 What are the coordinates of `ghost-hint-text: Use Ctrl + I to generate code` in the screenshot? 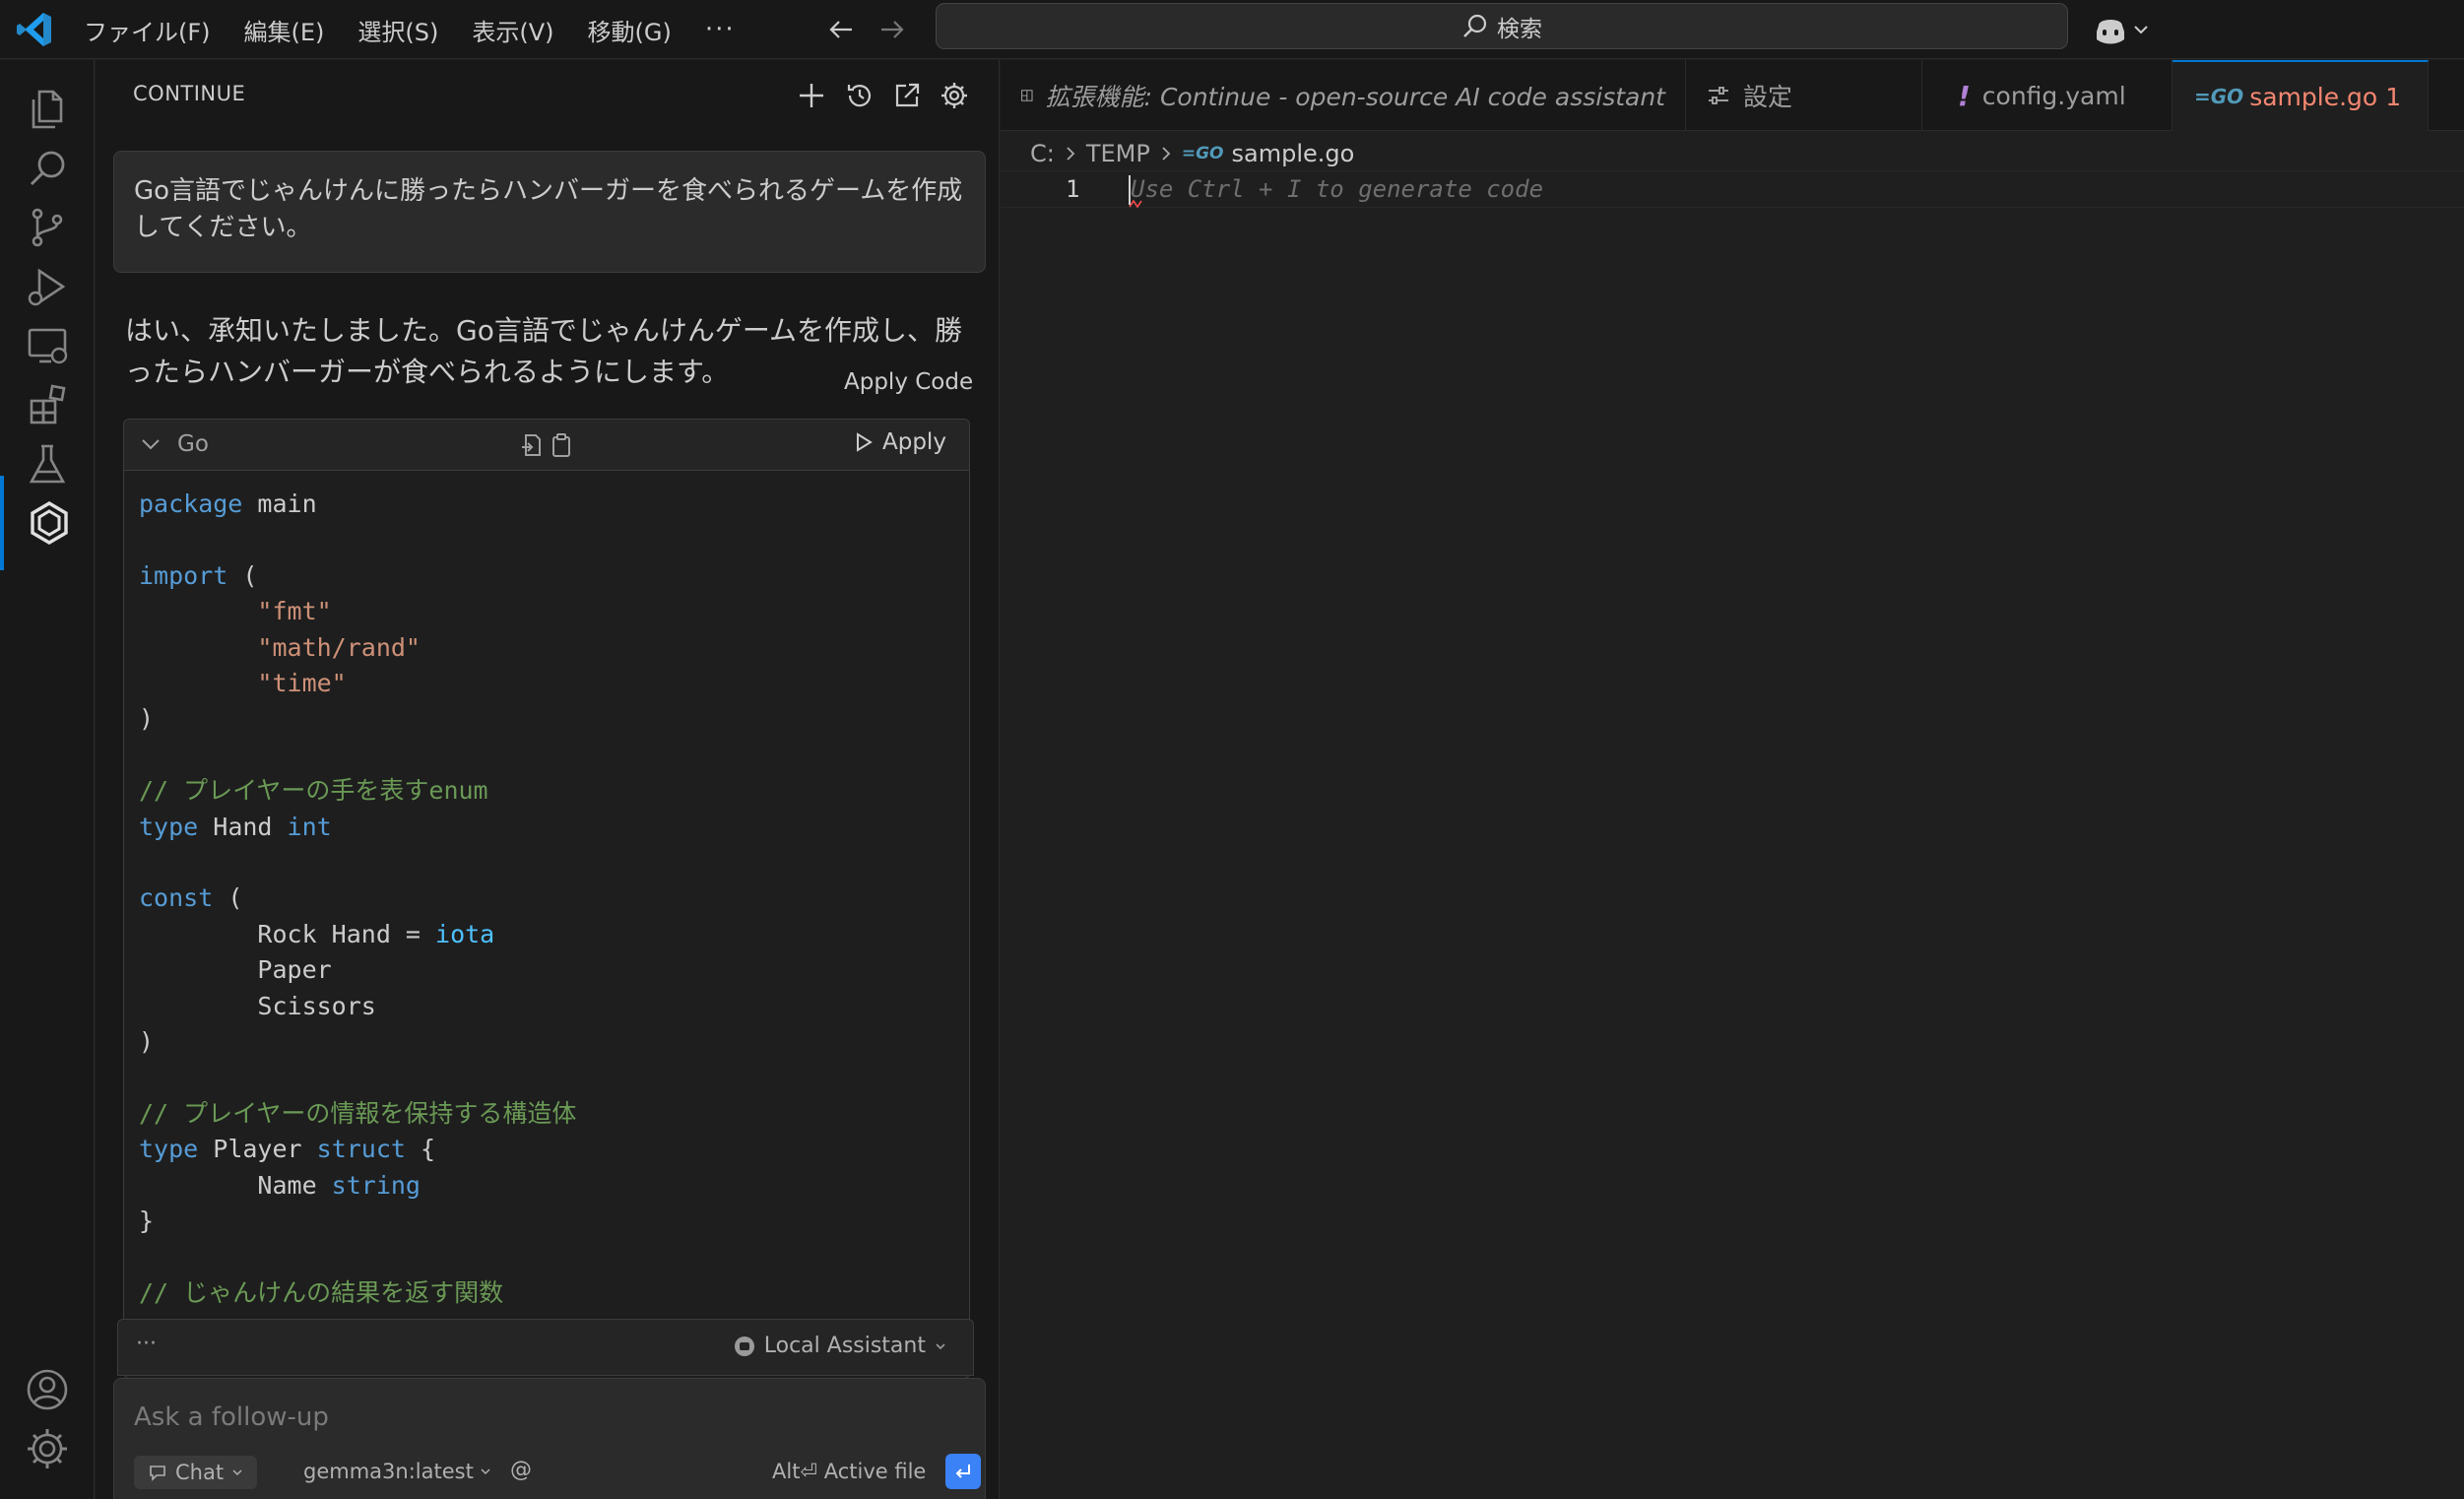 It's located at (1337, 189).